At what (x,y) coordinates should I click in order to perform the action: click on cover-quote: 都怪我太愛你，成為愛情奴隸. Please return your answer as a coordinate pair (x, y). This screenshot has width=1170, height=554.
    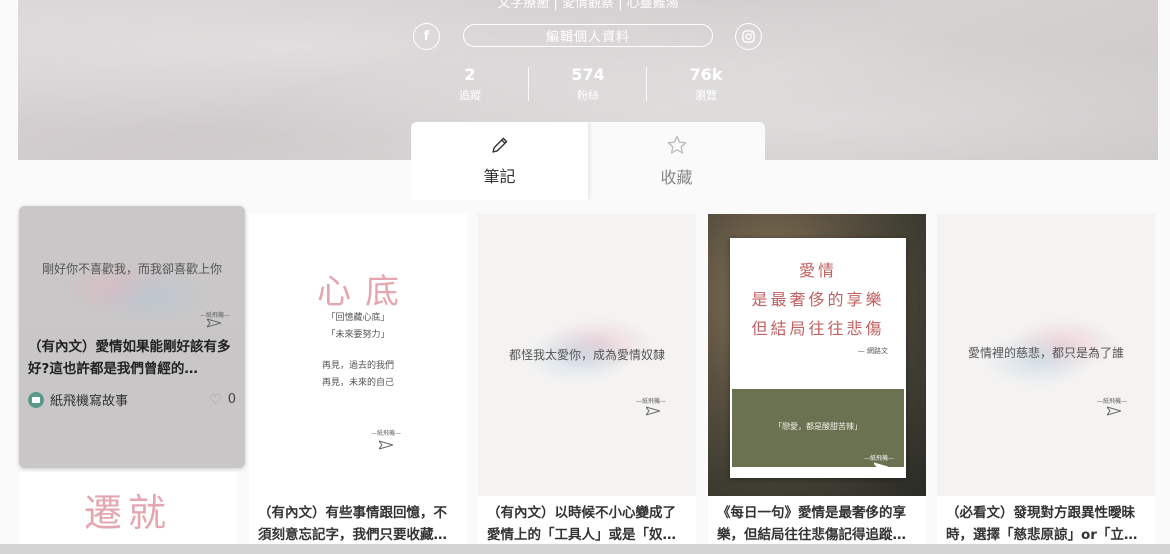
    Looking at the image, I should click on (586, 355).